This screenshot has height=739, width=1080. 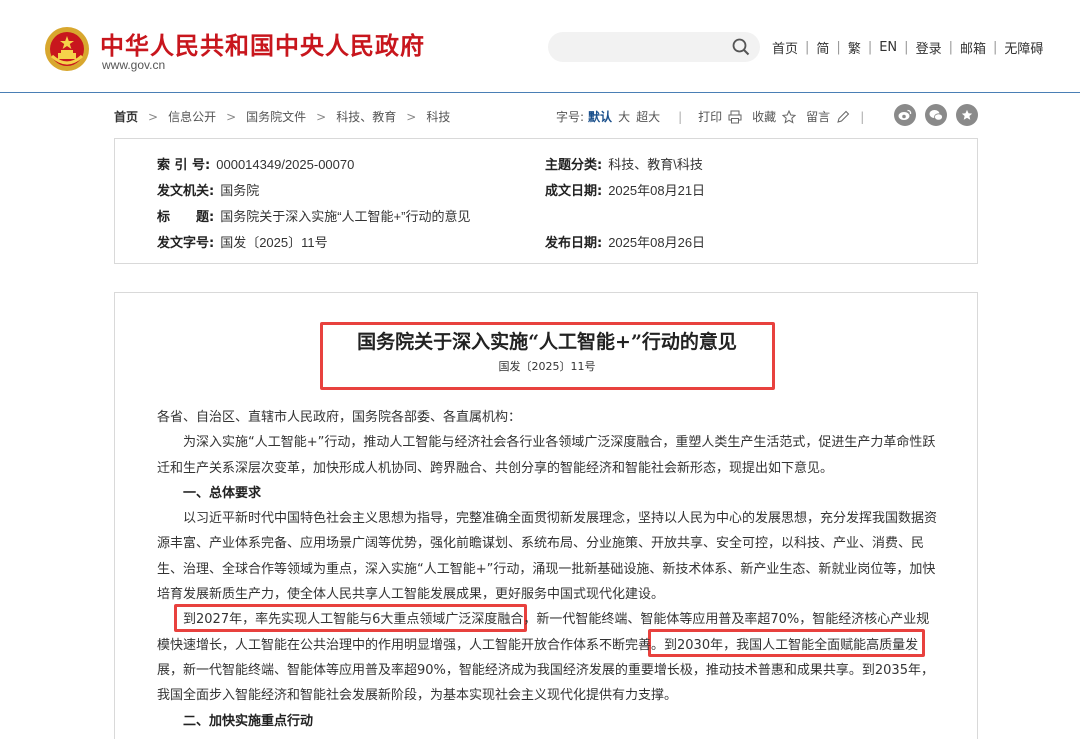 What do you see at coordinates (574, 165) in the screenshot?
I see `meta-topic-label: 主题分类:` at bounding box center [574, 165].